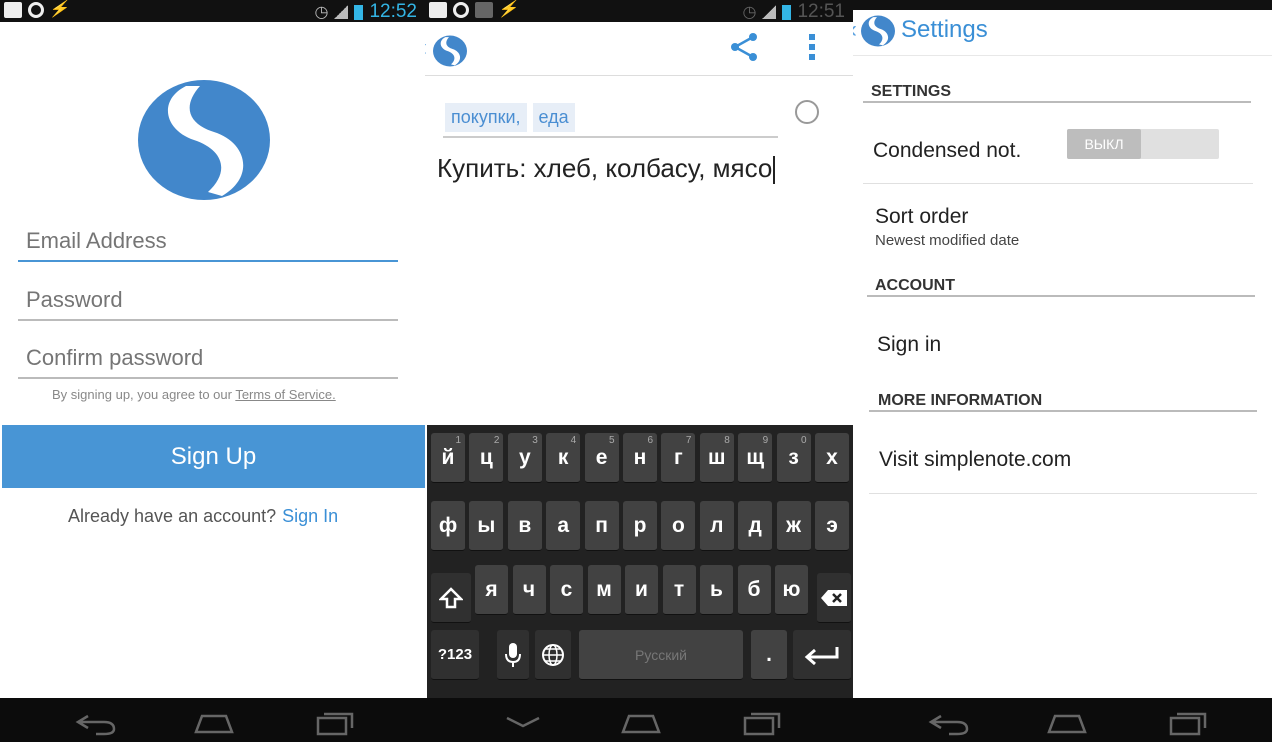 The height and width of the screenshot is (742, 1272). What do you see at coordinates (204, 140) in the screenshot?
I see `simplenote-logo` at bounding box center [204, 140].